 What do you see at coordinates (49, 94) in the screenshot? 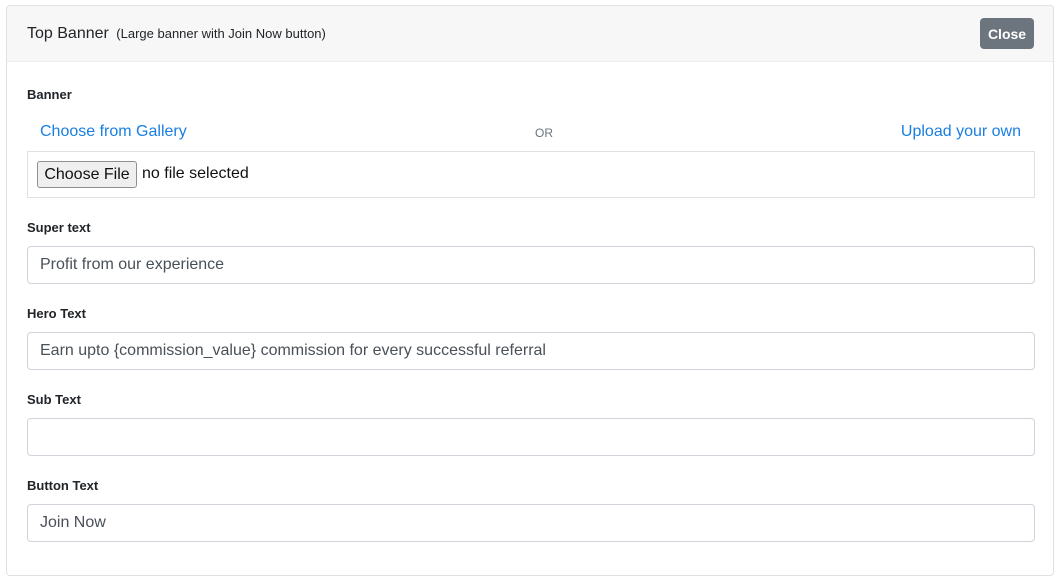
I see `banner-label: Banner` at bounding box center [49, 94].